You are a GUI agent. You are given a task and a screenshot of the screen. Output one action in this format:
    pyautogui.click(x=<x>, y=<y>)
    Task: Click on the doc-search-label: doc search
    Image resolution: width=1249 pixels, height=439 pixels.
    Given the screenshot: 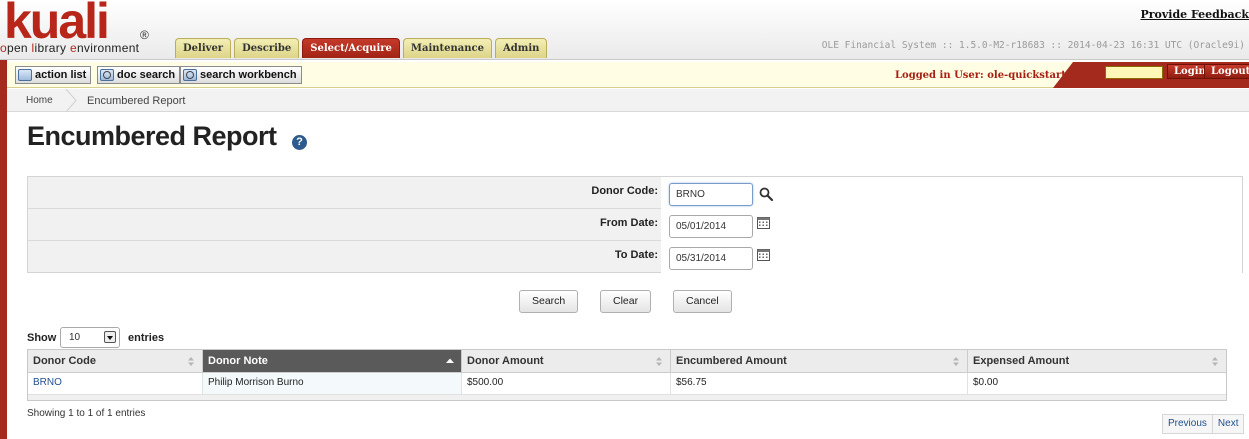 What is the action you would take?
    pyautogui.click(x=146, y=75)
    